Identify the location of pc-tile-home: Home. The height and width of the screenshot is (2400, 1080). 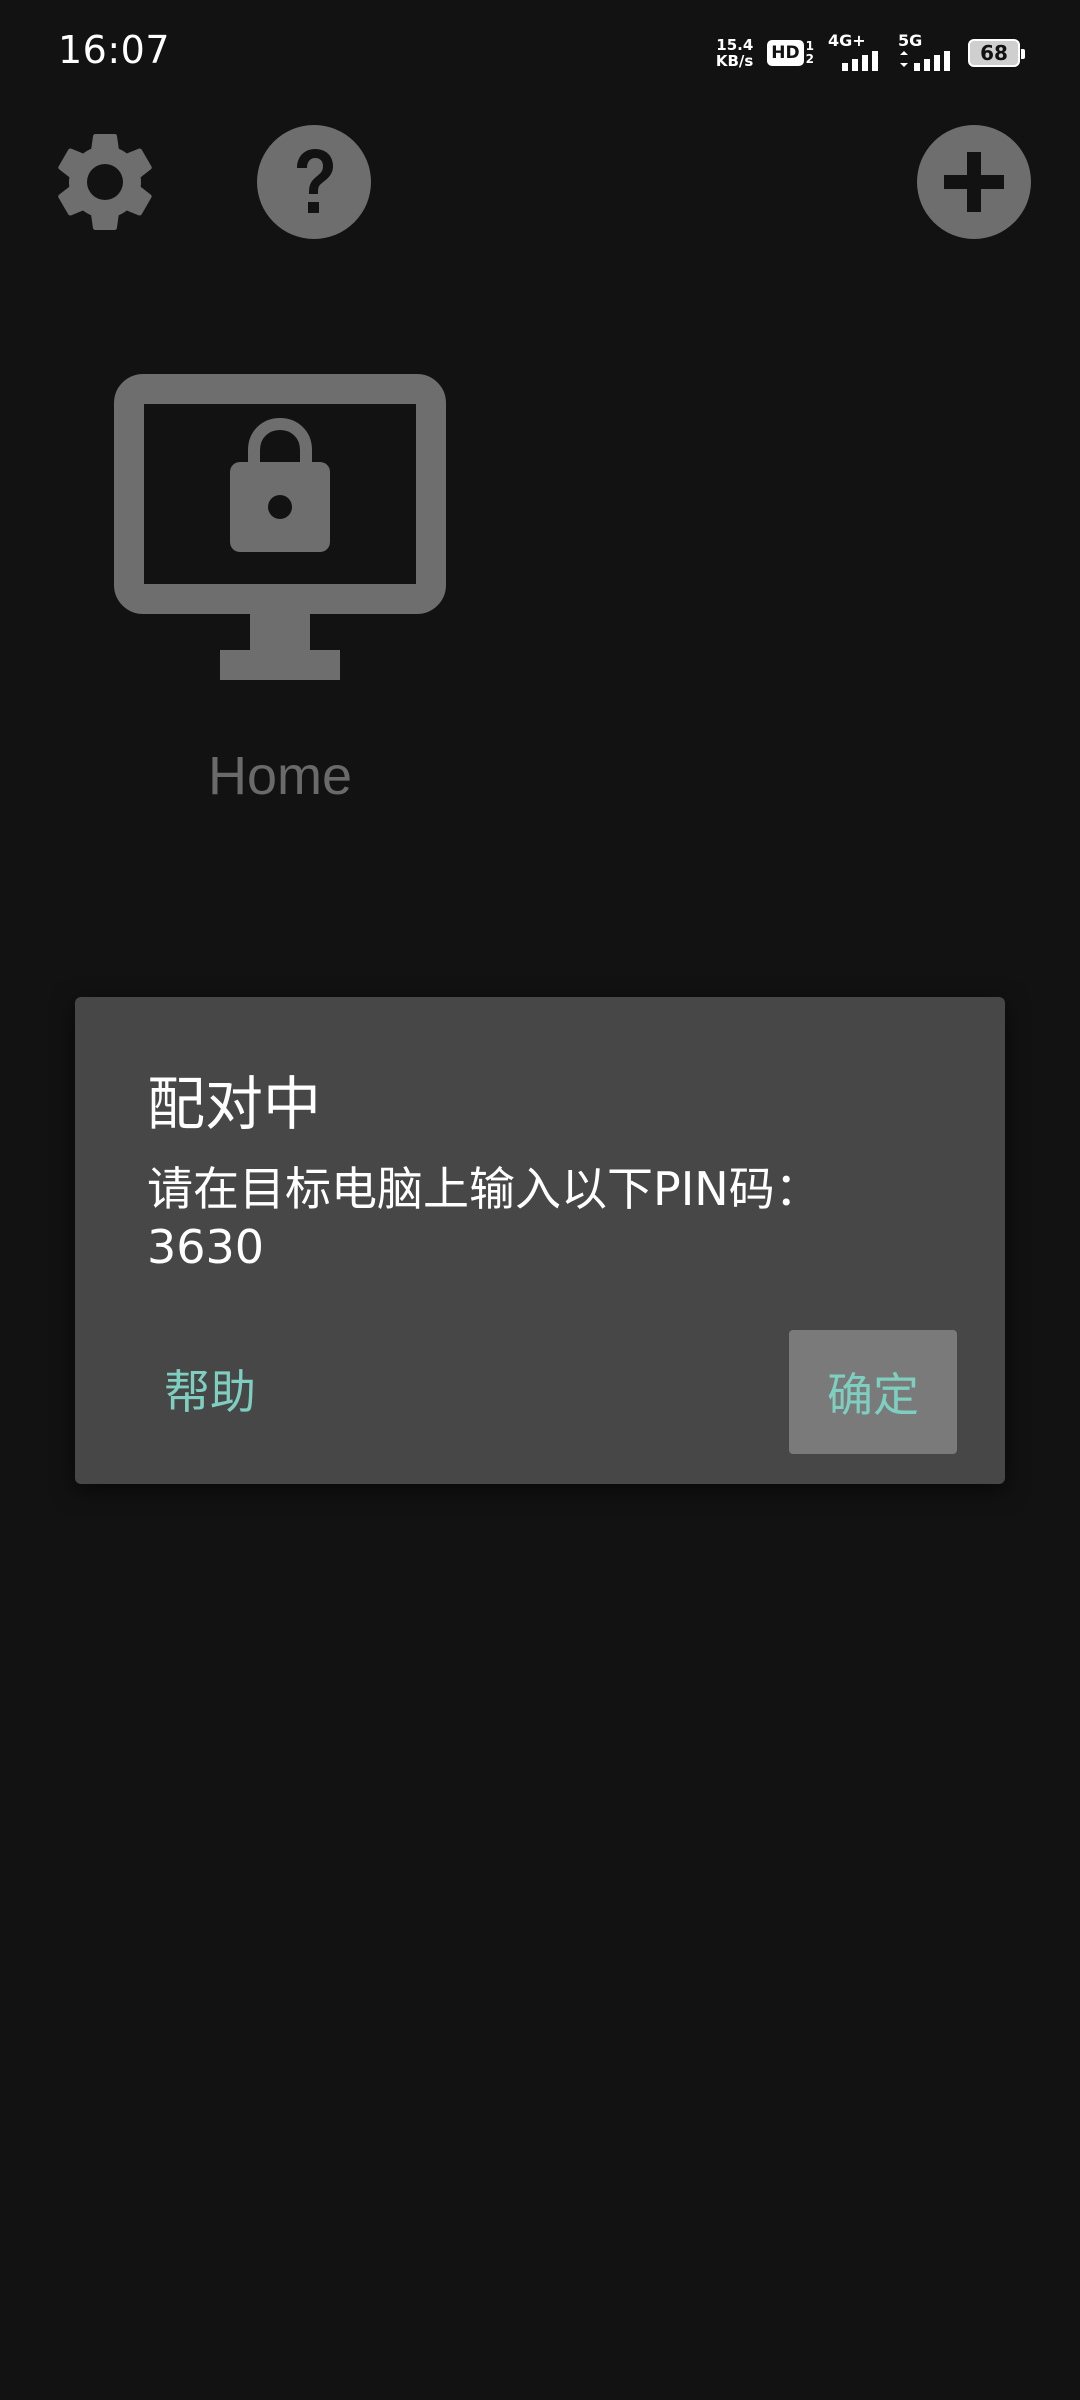
(280, 590).